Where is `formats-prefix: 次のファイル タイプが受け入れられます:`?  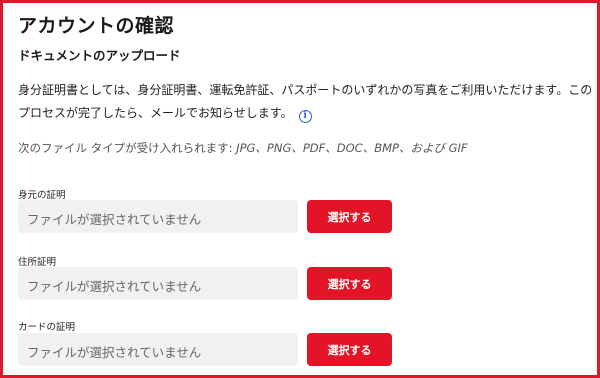 formats-prefix: 次のファイル タイプが受け入れられます: is located at coordinates (127, 148).